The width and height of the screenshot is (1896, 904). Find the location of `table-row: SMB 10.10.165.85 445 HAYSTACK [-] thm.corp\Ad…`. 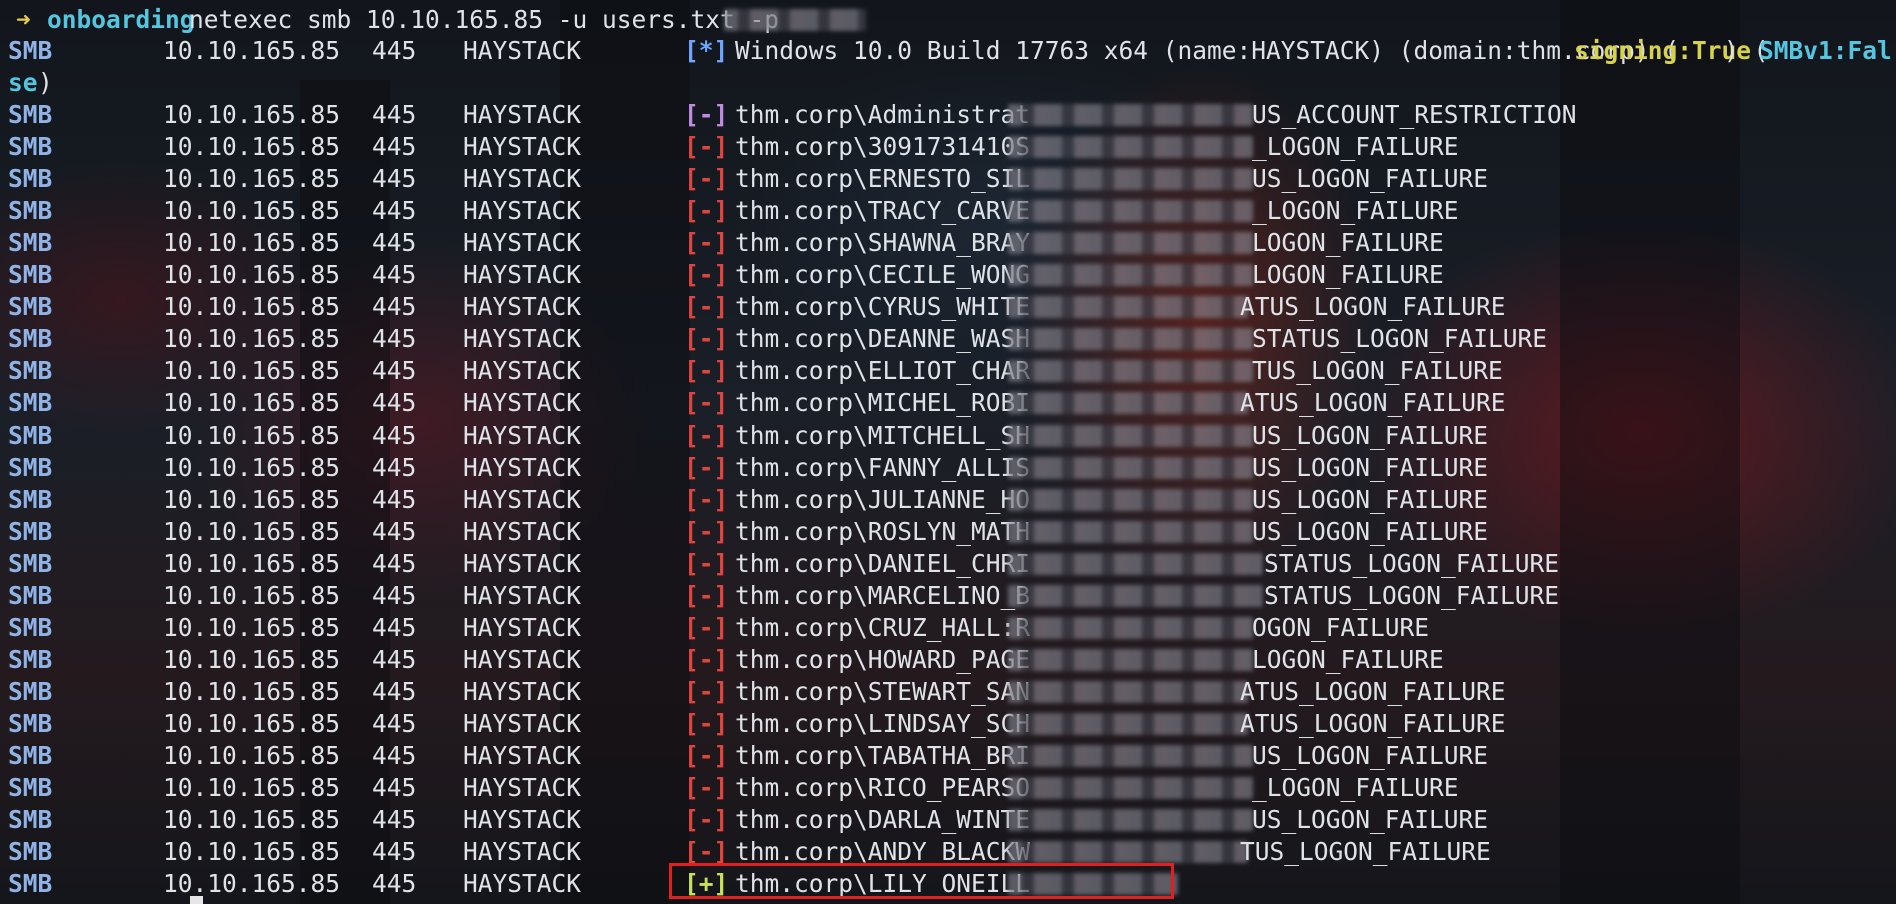

table-row: SMB 10.10.165.85 445 HAYSTACK [-] thm.corp\Ad… is located at coordinates (948, 115).